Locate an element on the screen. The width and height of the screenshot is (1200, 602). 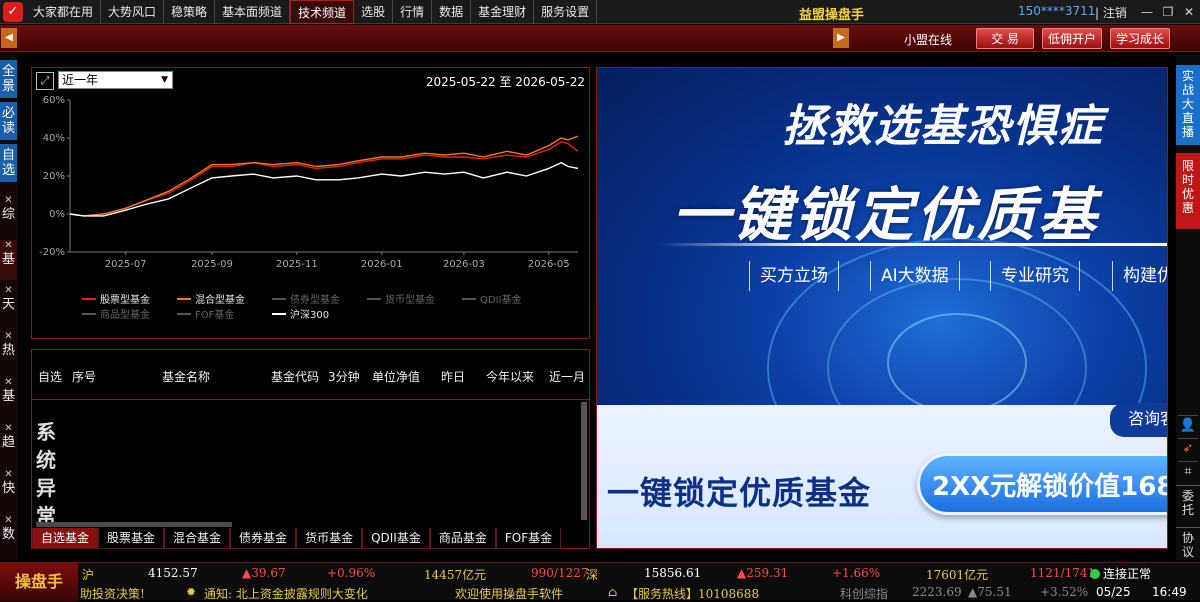
online-assistant-label: 小盟在线 is located at coordinates (928, 39).